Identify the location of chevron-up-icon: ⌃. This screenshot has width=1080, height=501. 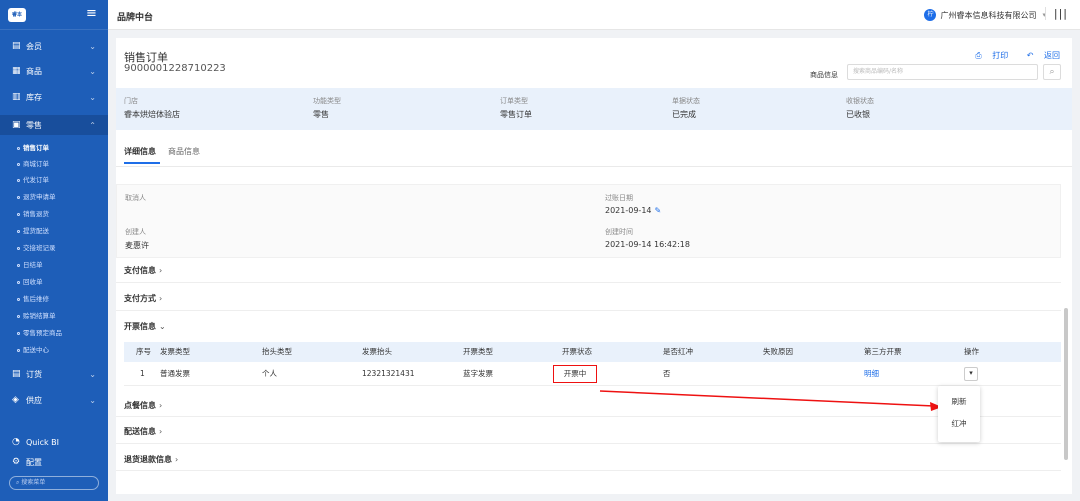
(92, 125).